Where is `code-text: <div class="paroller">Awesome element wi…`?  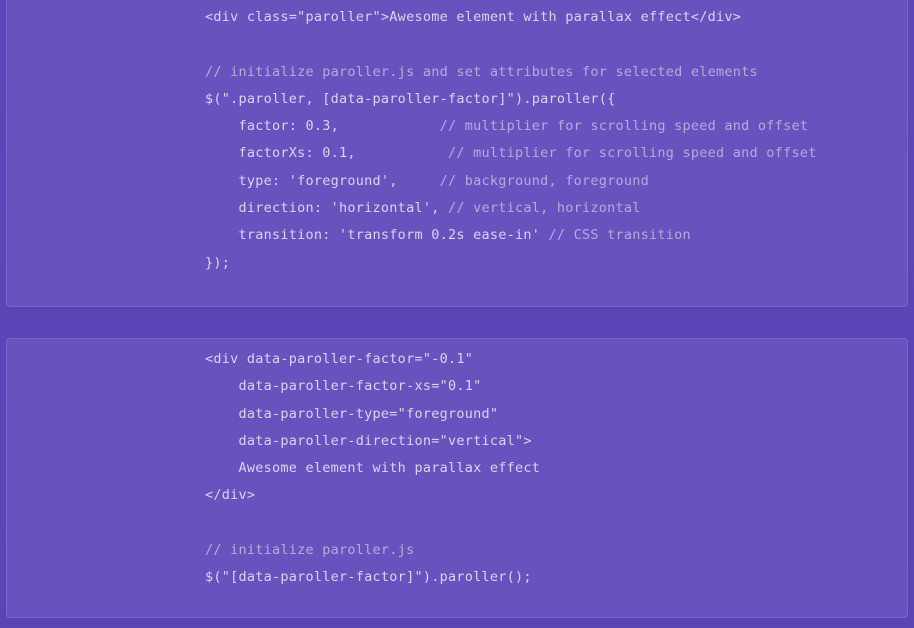 code-text: <div class="paroller">Awesome element wi… is located at coordinates (473, 17).